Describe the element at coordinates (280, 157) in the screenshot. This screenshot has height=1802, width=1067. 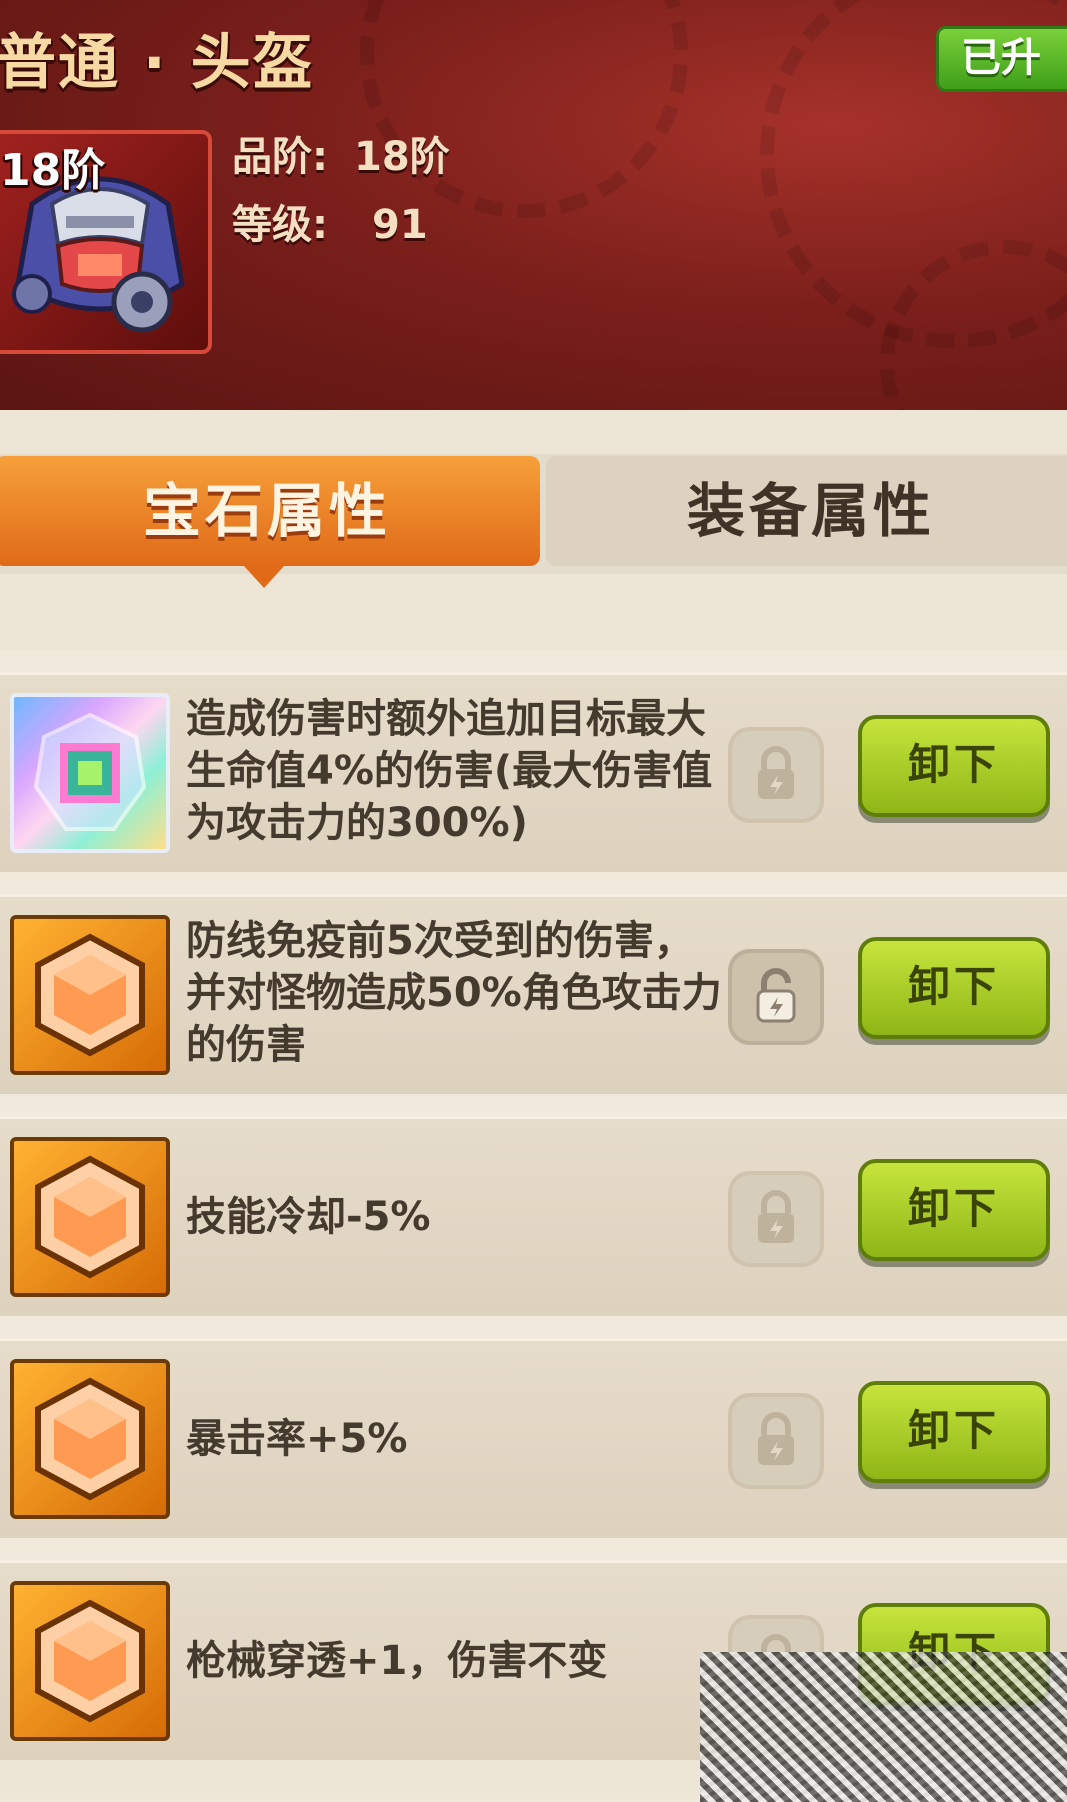
I see `rank-label: 品阶:` at that location.